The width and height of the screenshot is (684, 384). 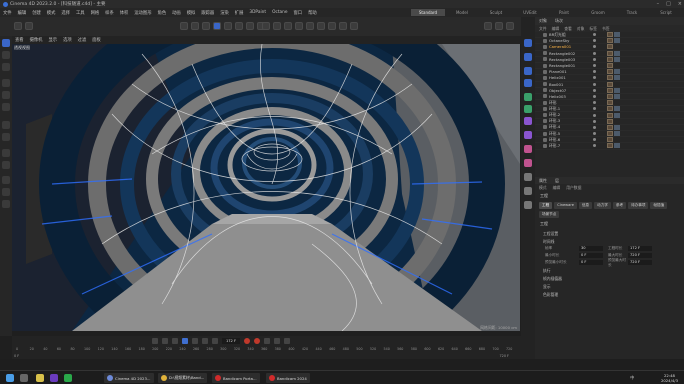 What do you see at coordinates (206, 26) in the screenshot?
I see `edges-mode-icon` at bounding box center [206, 26].